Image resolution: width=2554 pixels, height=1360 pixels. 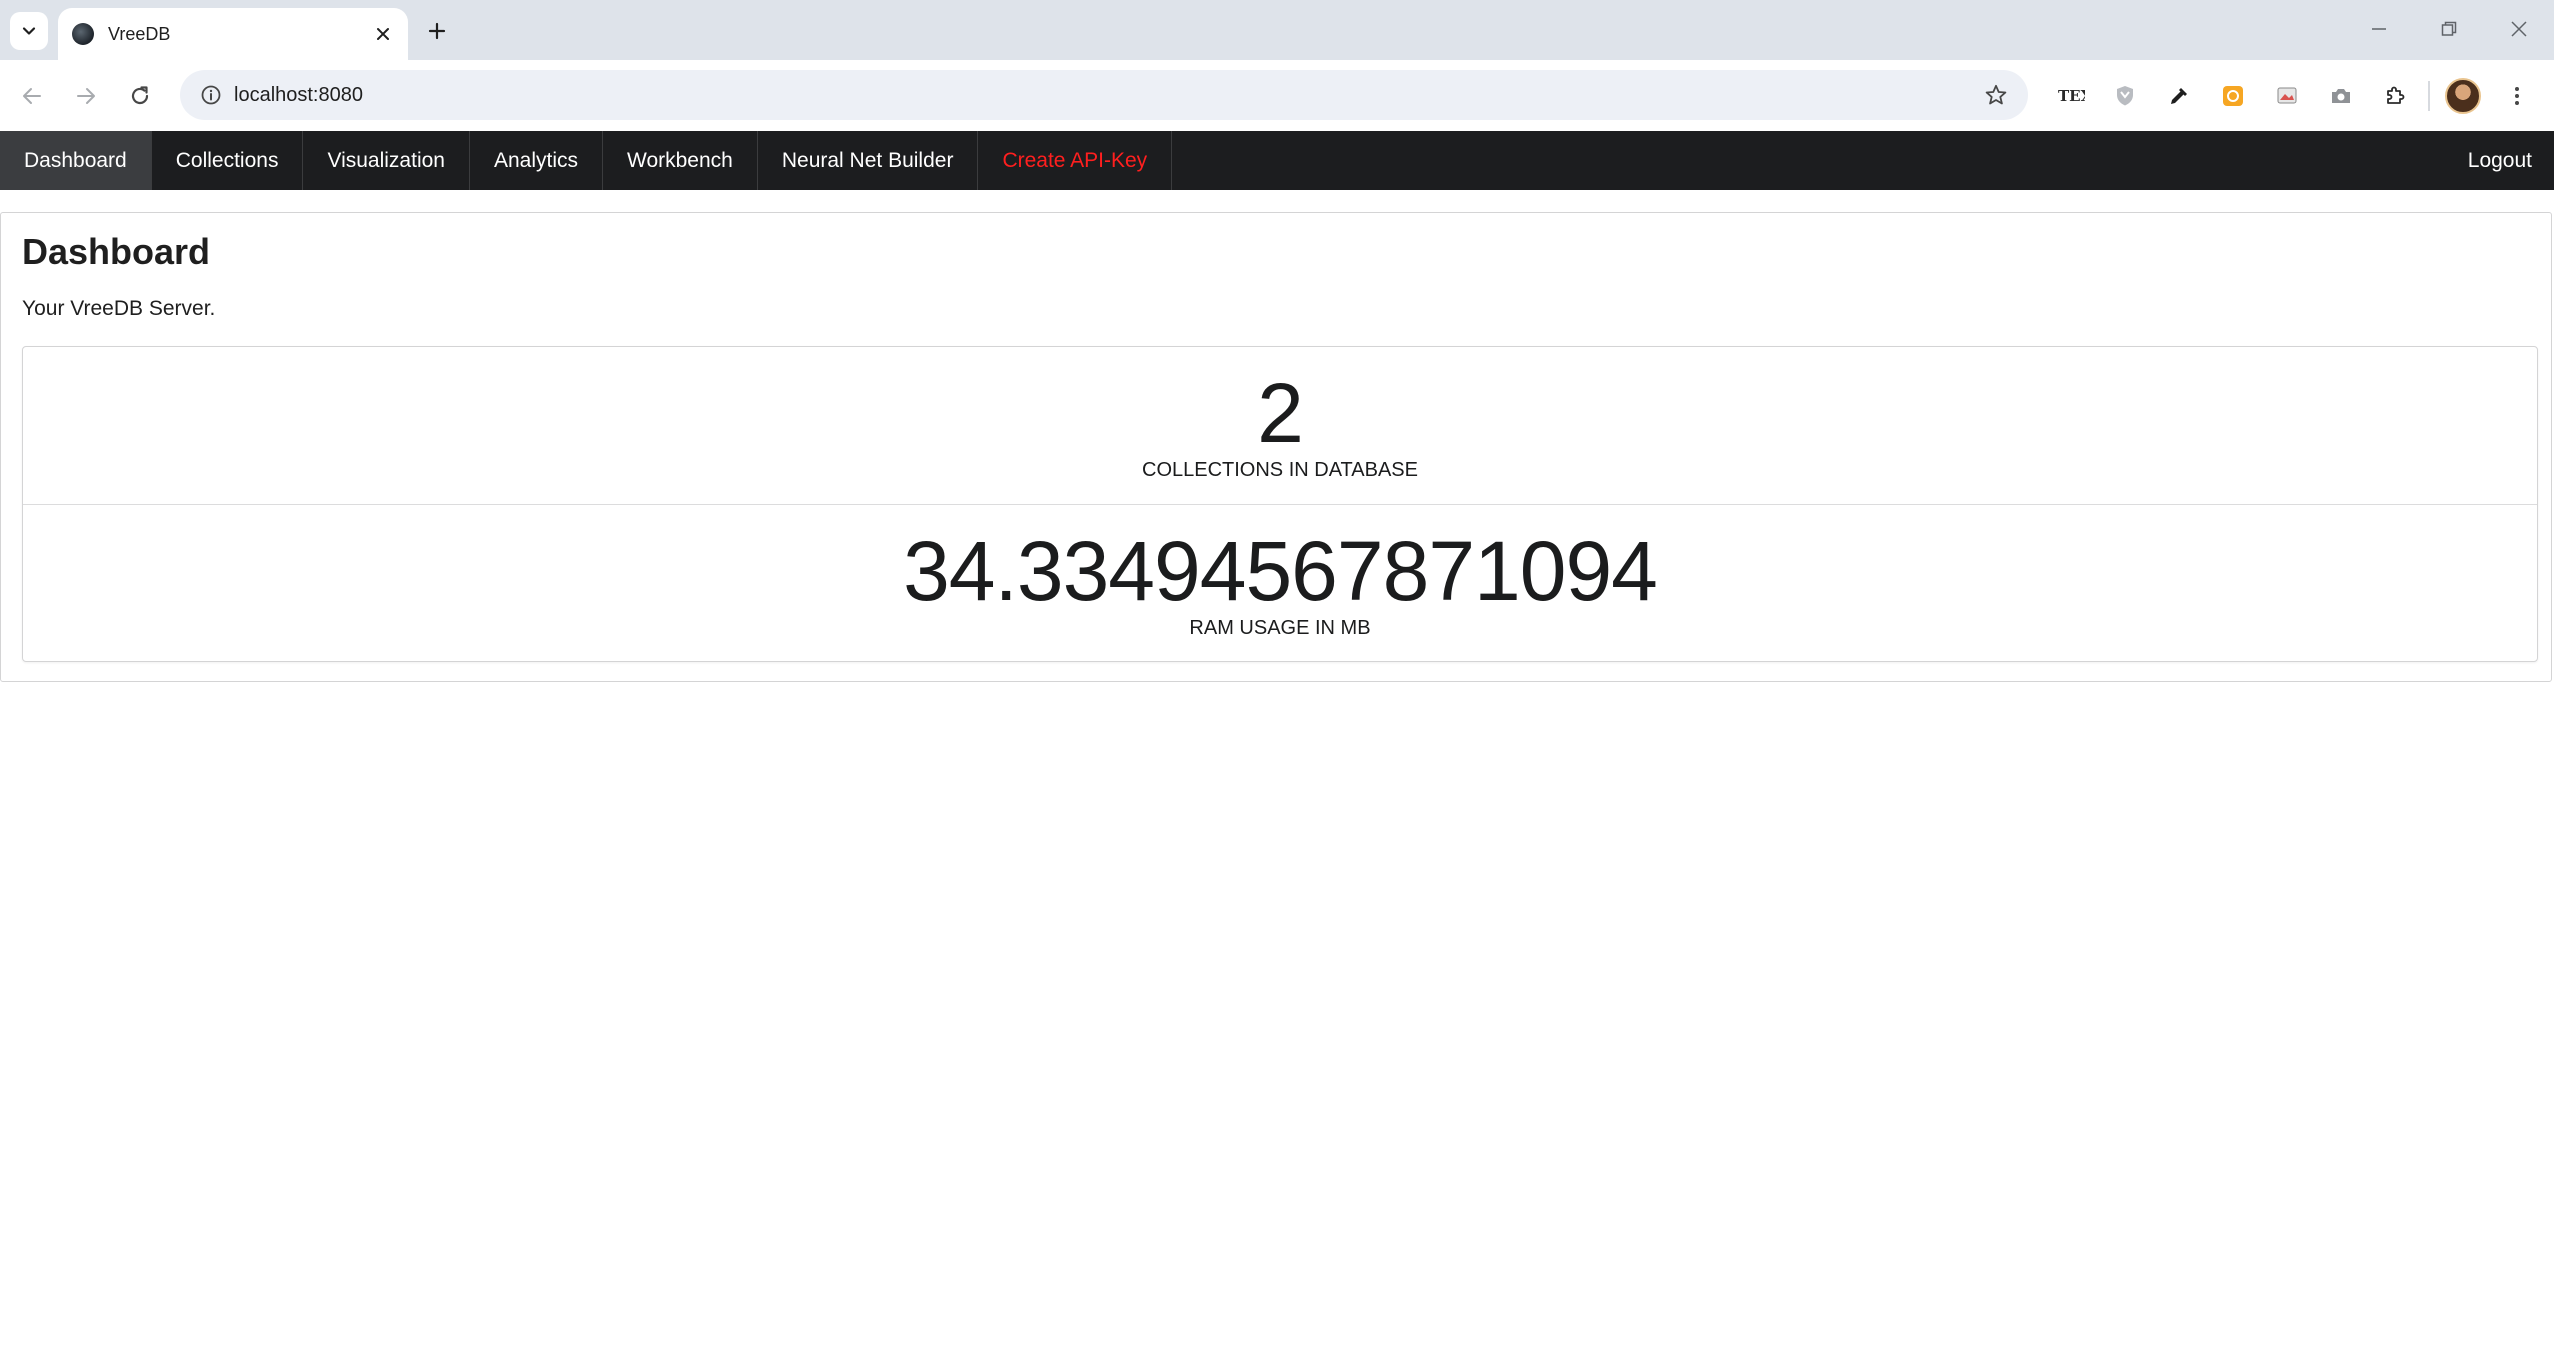 I want to click on nav-item-workbench: Workbench, so click(x=680, y=160).